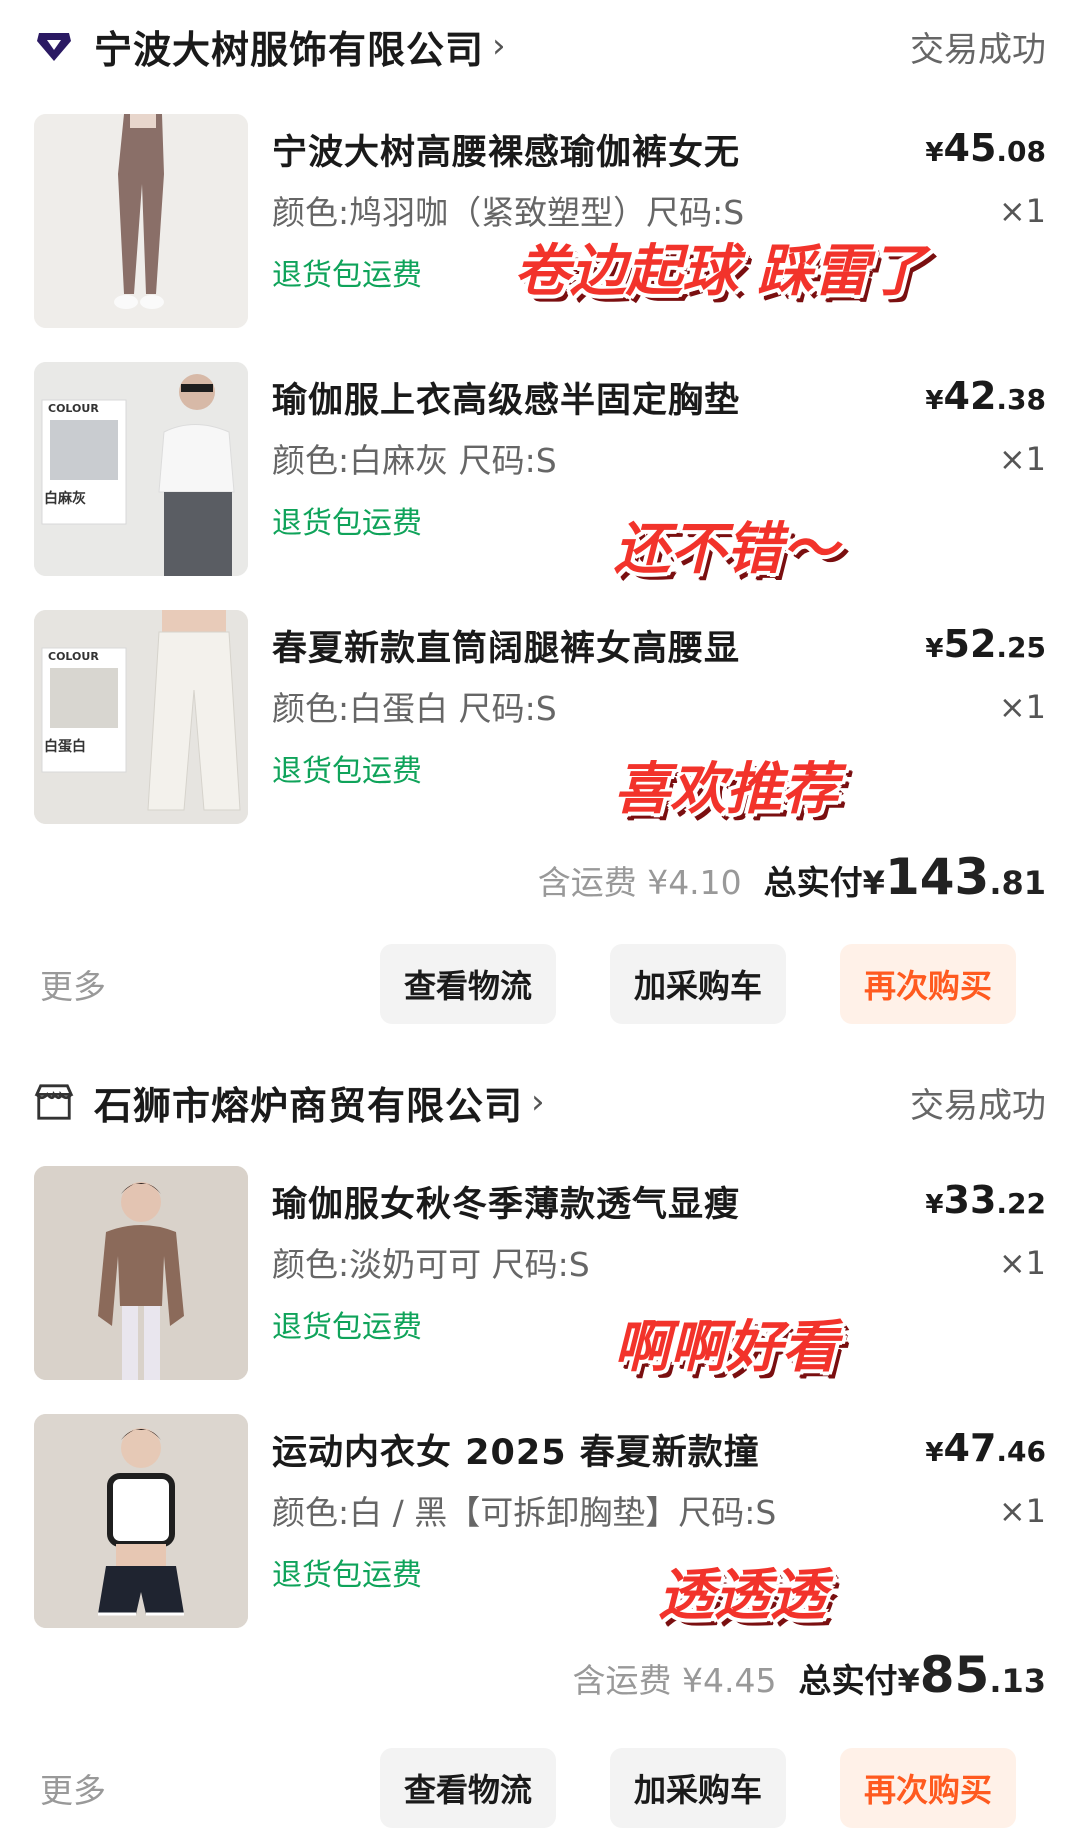  Describe the element at coordinates (65, 747) in the screenshot. I see `thumb-color-text: 白蛋白` at that location.